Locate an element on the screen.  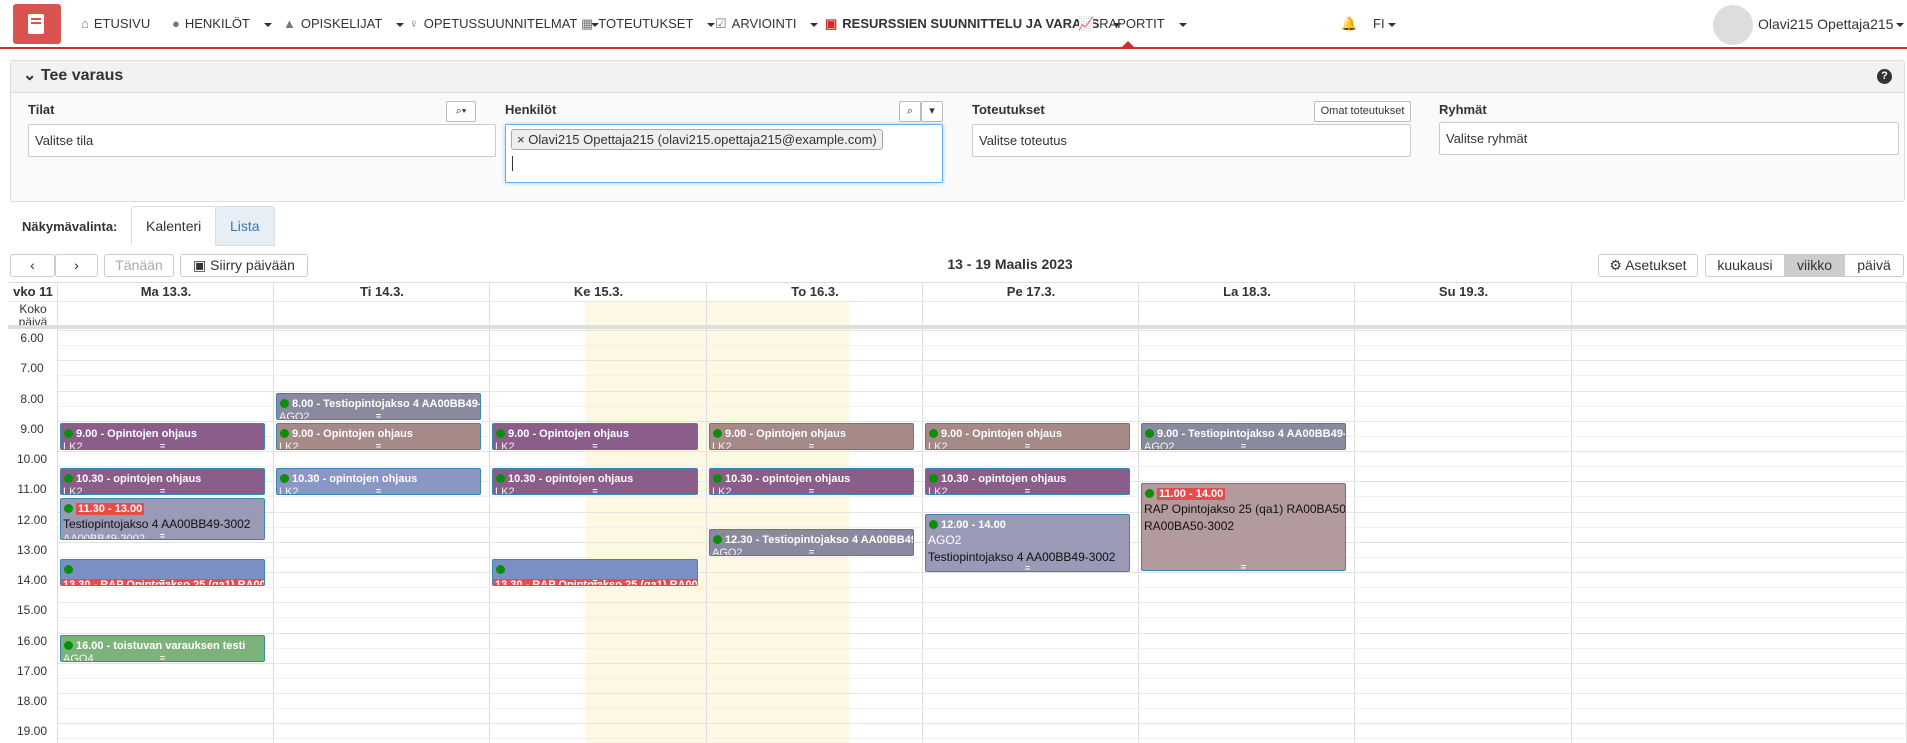
remove-tag-icon: × is located at coordinates (522, 139).